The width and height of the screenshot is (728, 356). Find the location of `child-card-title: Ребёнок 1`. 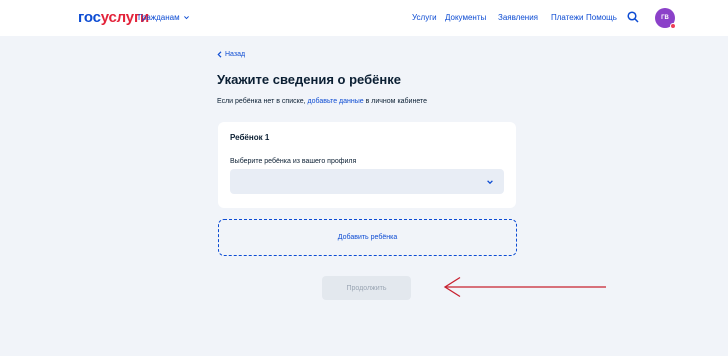

child-card-title: Ребёнок 1 is located at coordinates (250, 137).